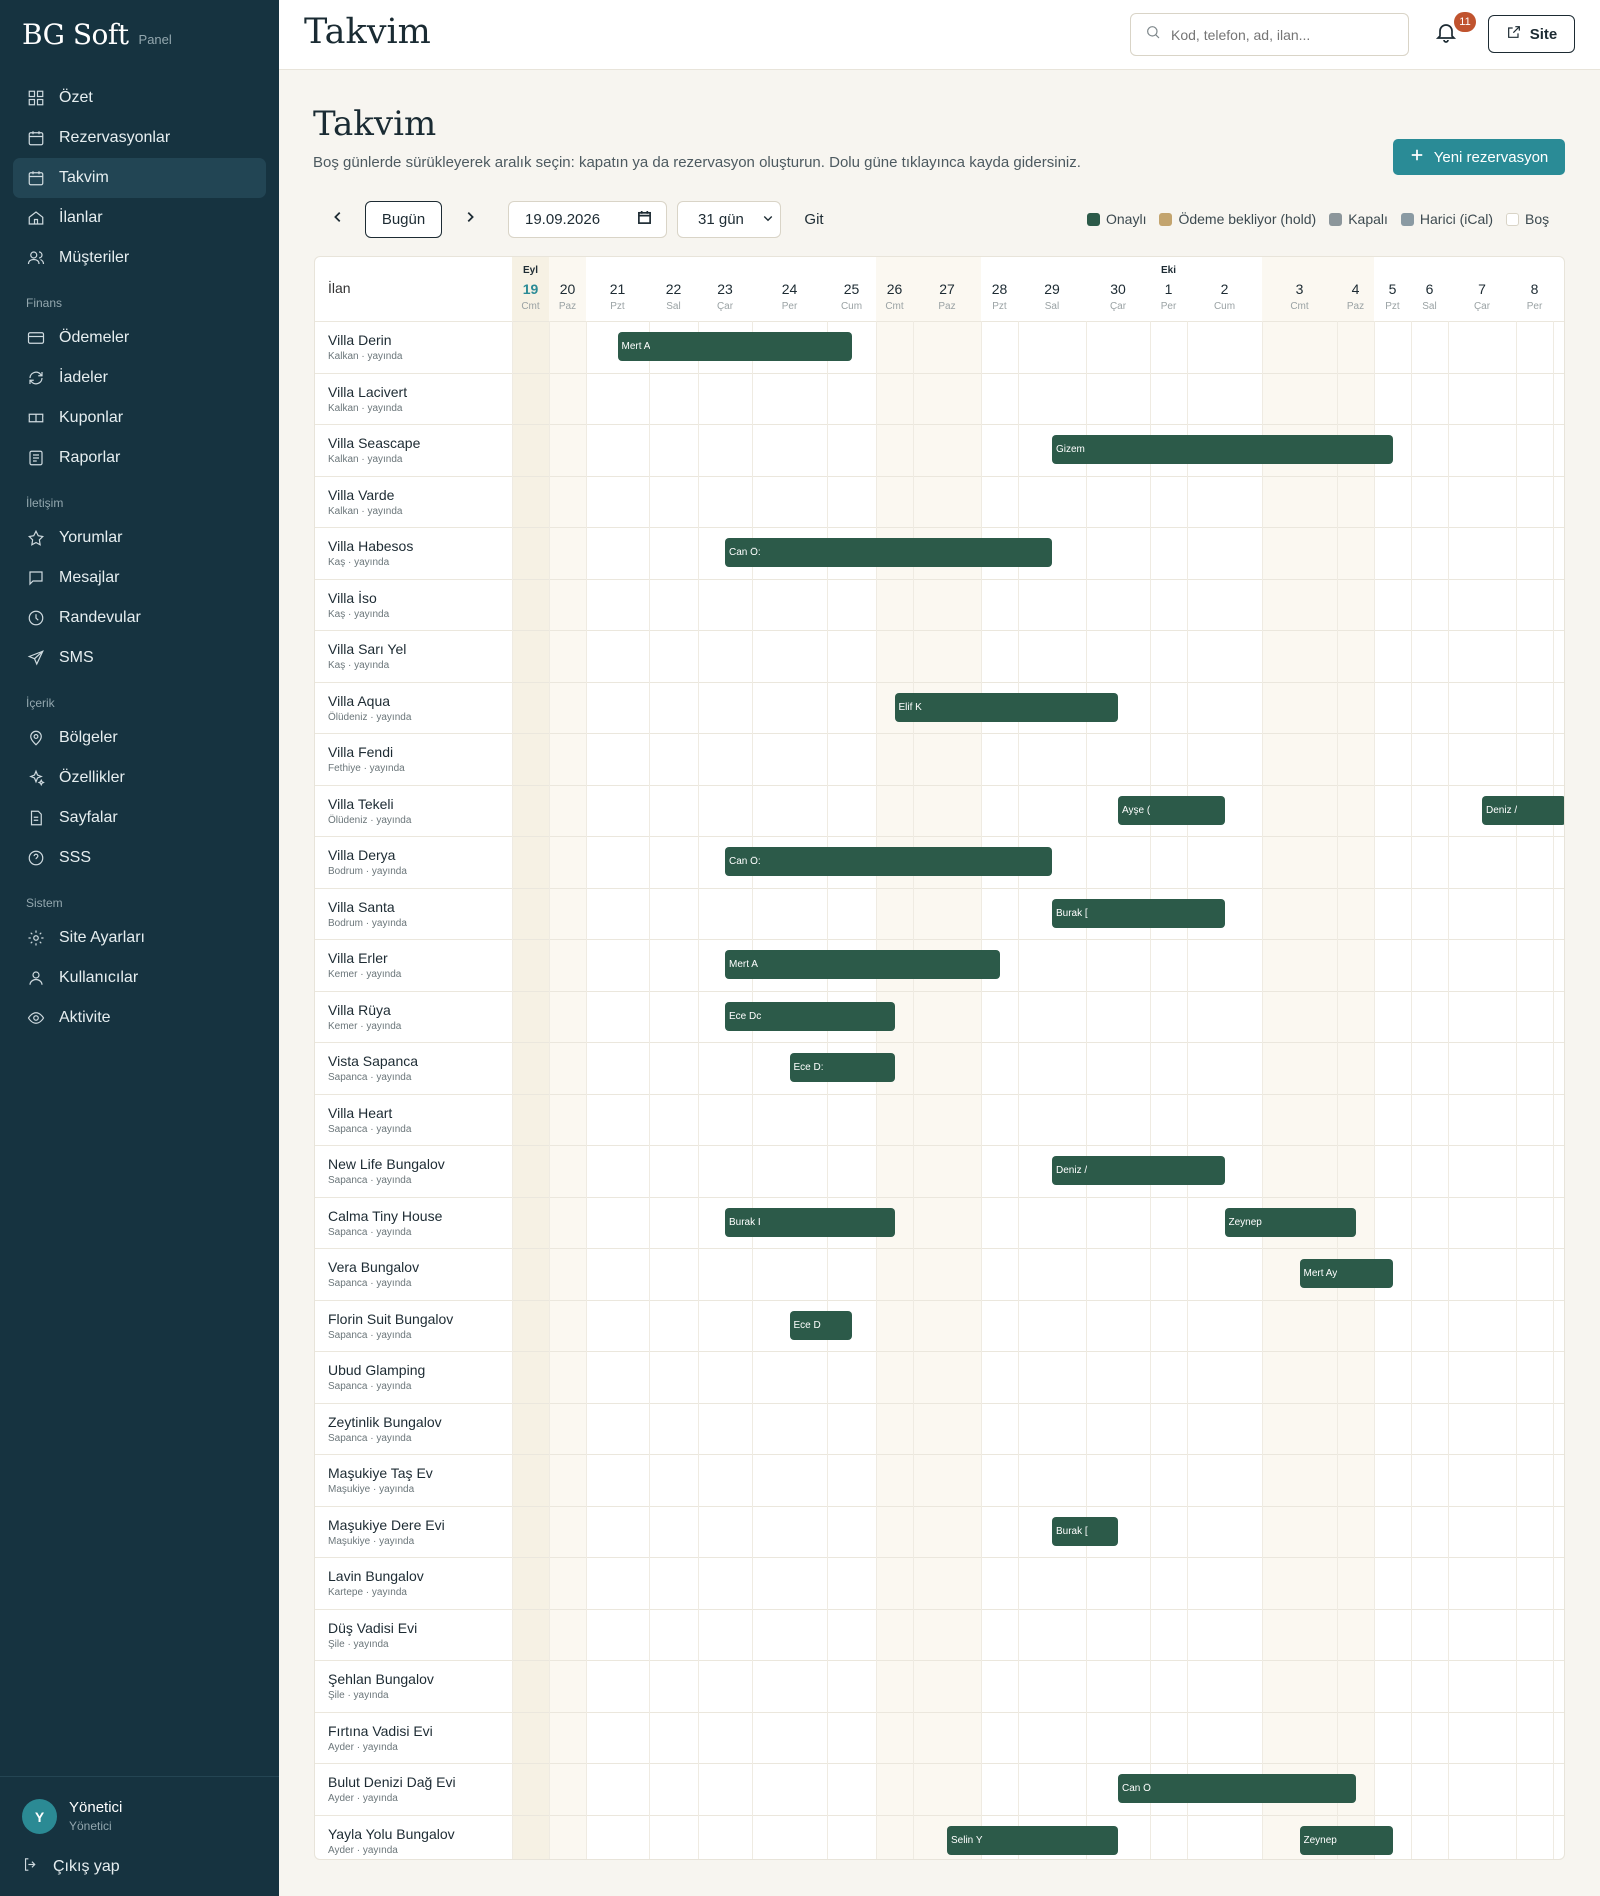 This screenshot has width=1600, height=1896. I want to click on booking-guest: Elif K, so click(910, 707).